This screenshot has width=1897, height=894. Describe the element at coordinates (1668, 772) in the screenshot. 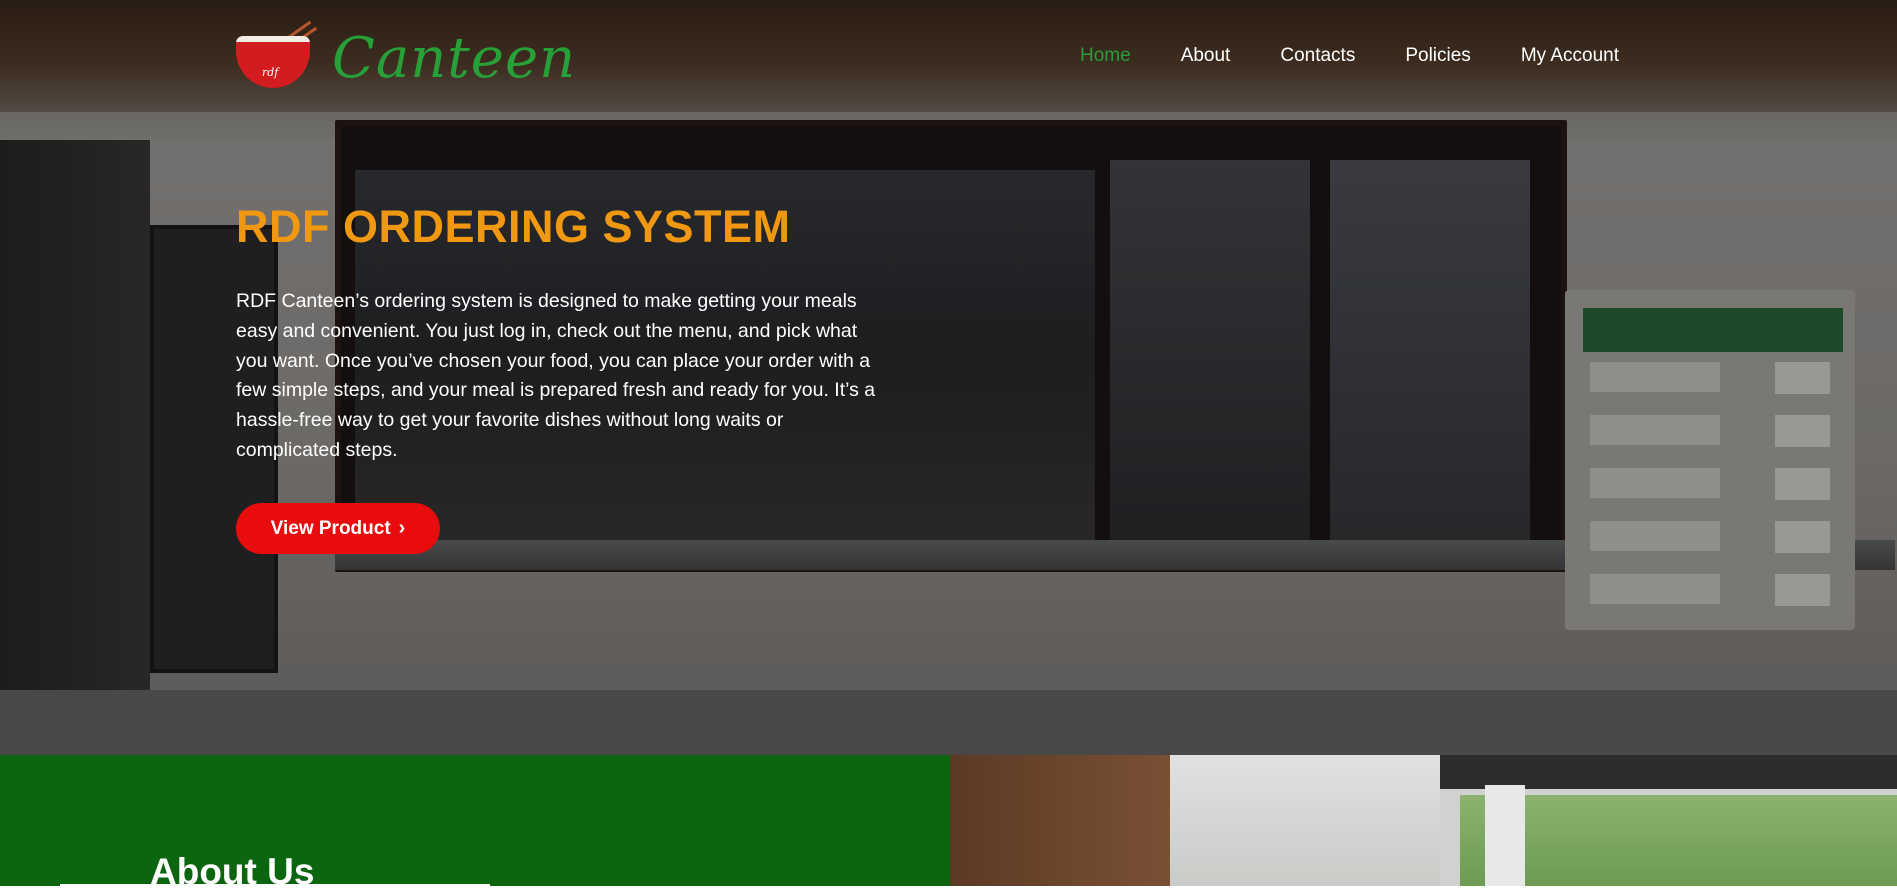

I see `about-photo-roof-beam` at that location.